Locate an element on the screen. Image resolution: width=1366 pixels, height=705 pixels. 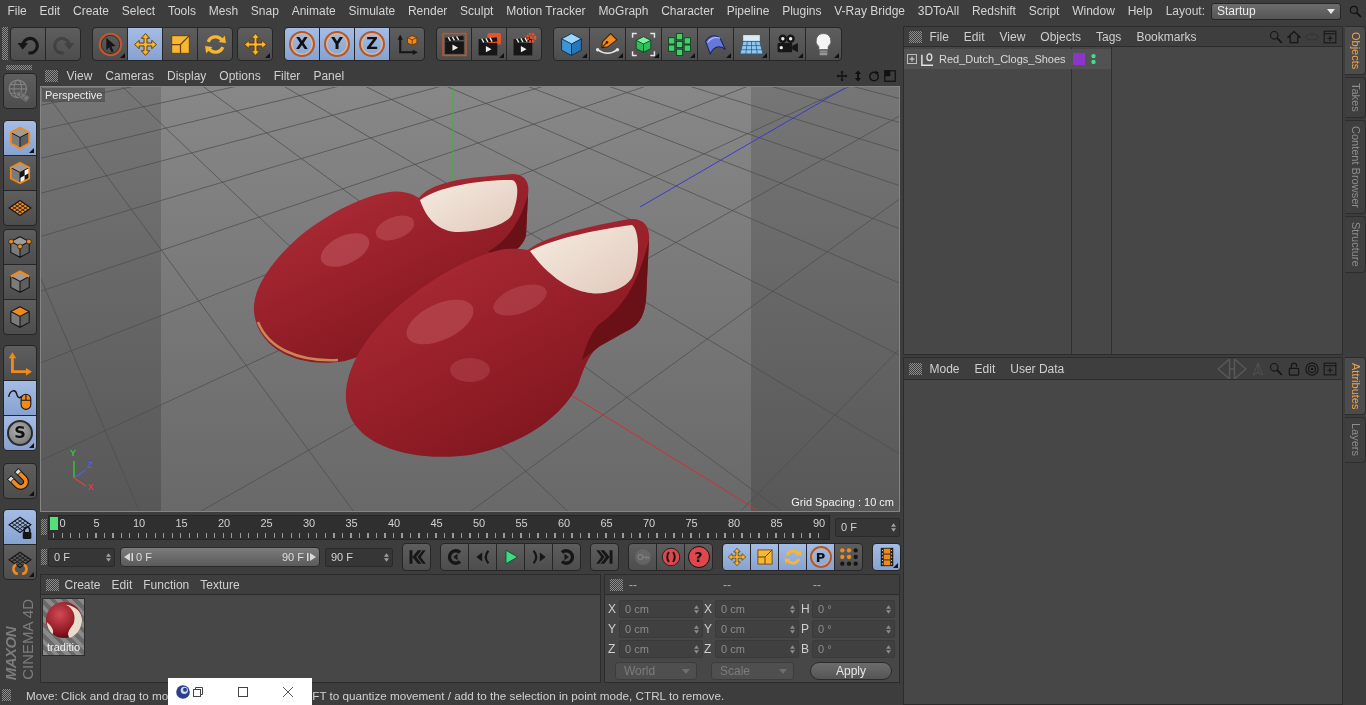
render-settings-button is located at coordinates (524, 44).